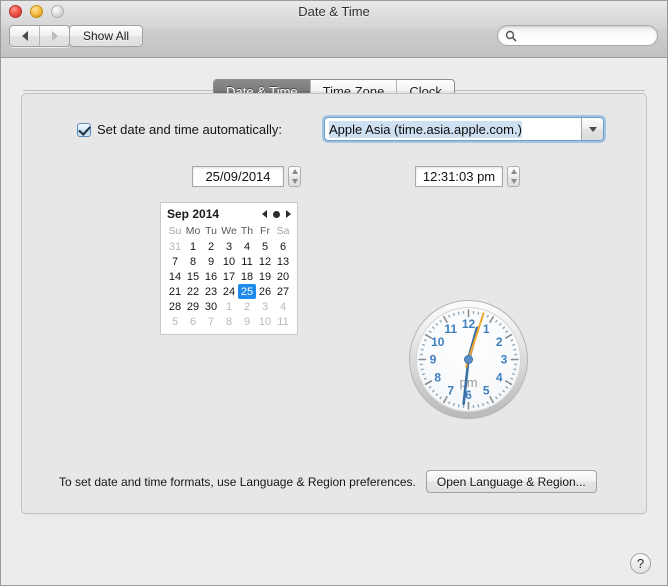  I want to click on calendar-week-row: 31 1 2 3 4 5 6, so click(229, 246).